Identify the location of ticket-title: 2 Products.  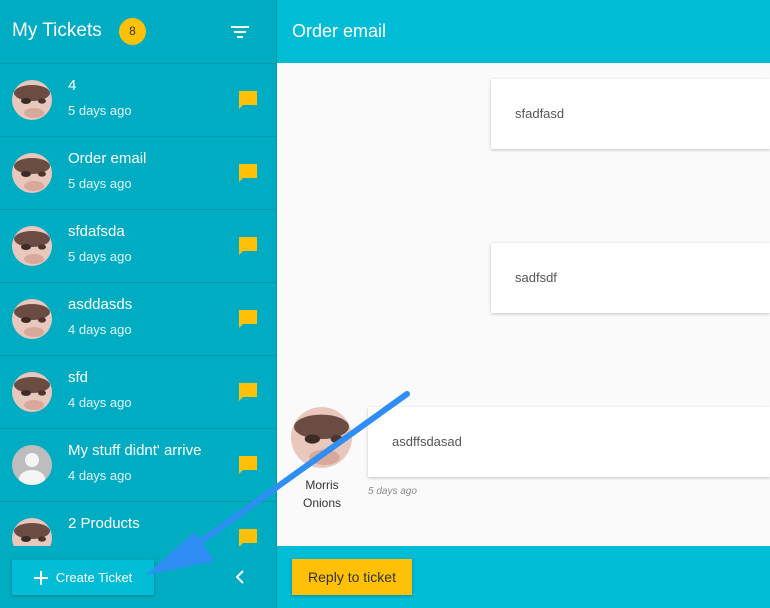
(104, 523).